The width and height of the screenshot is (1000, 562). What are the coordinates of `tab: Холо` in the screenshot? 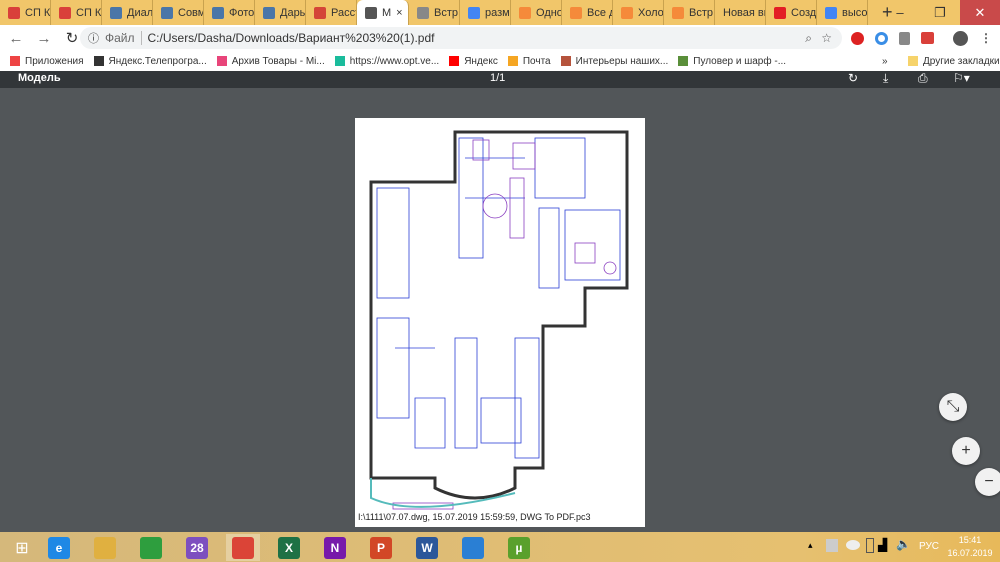 It's located at (638, 12).